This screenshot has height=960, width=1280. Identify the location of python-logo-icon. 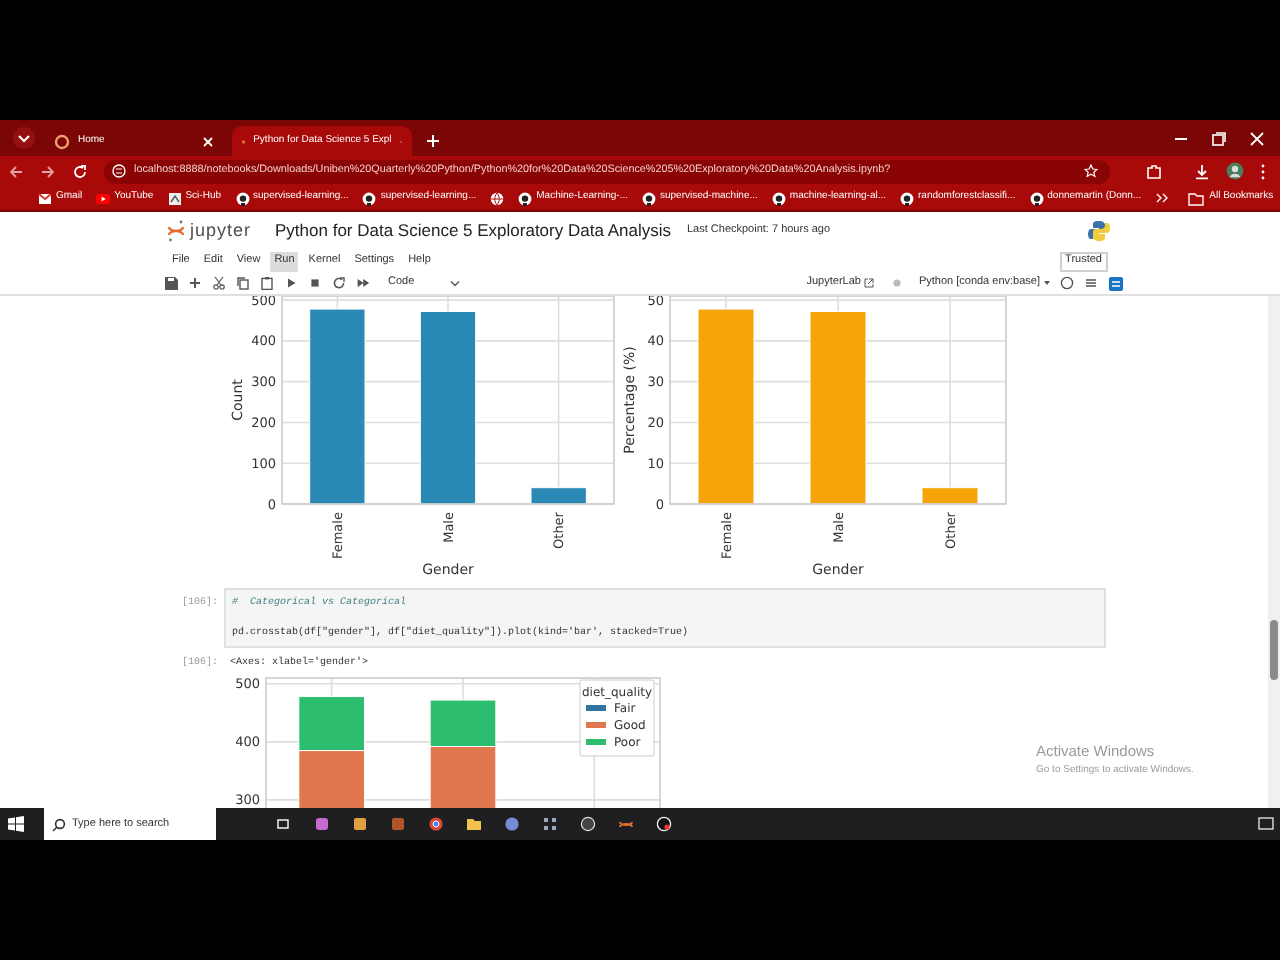
(1099, 231).